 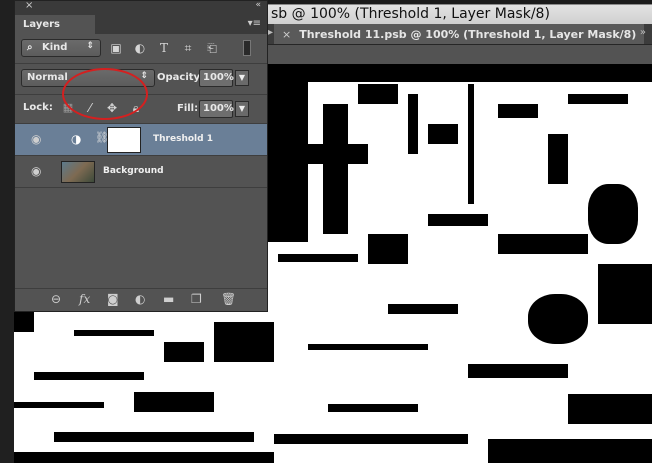 What do you see at coordinates (7, 231) in the screenshot?
I see `left-edge` at bounding box center [7, 231].